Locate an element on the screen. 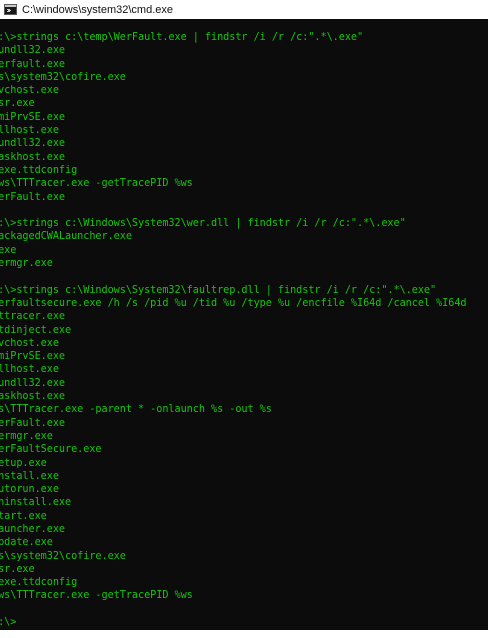 The width and height of the screenshot is (488, 638). console-line: WerFaultSecure.exe is located at coordinates (51, 450).